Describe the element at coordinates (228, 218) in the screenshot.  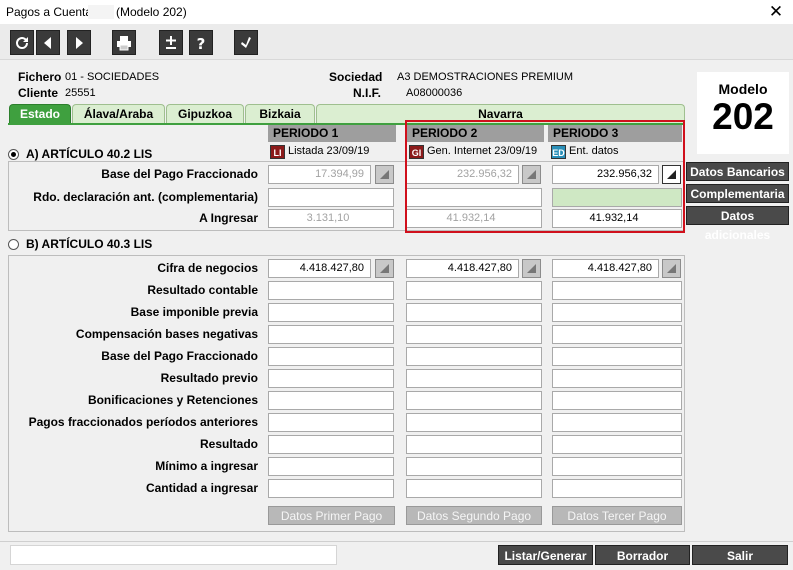
I see `row-label: A Ingresar` at that location.